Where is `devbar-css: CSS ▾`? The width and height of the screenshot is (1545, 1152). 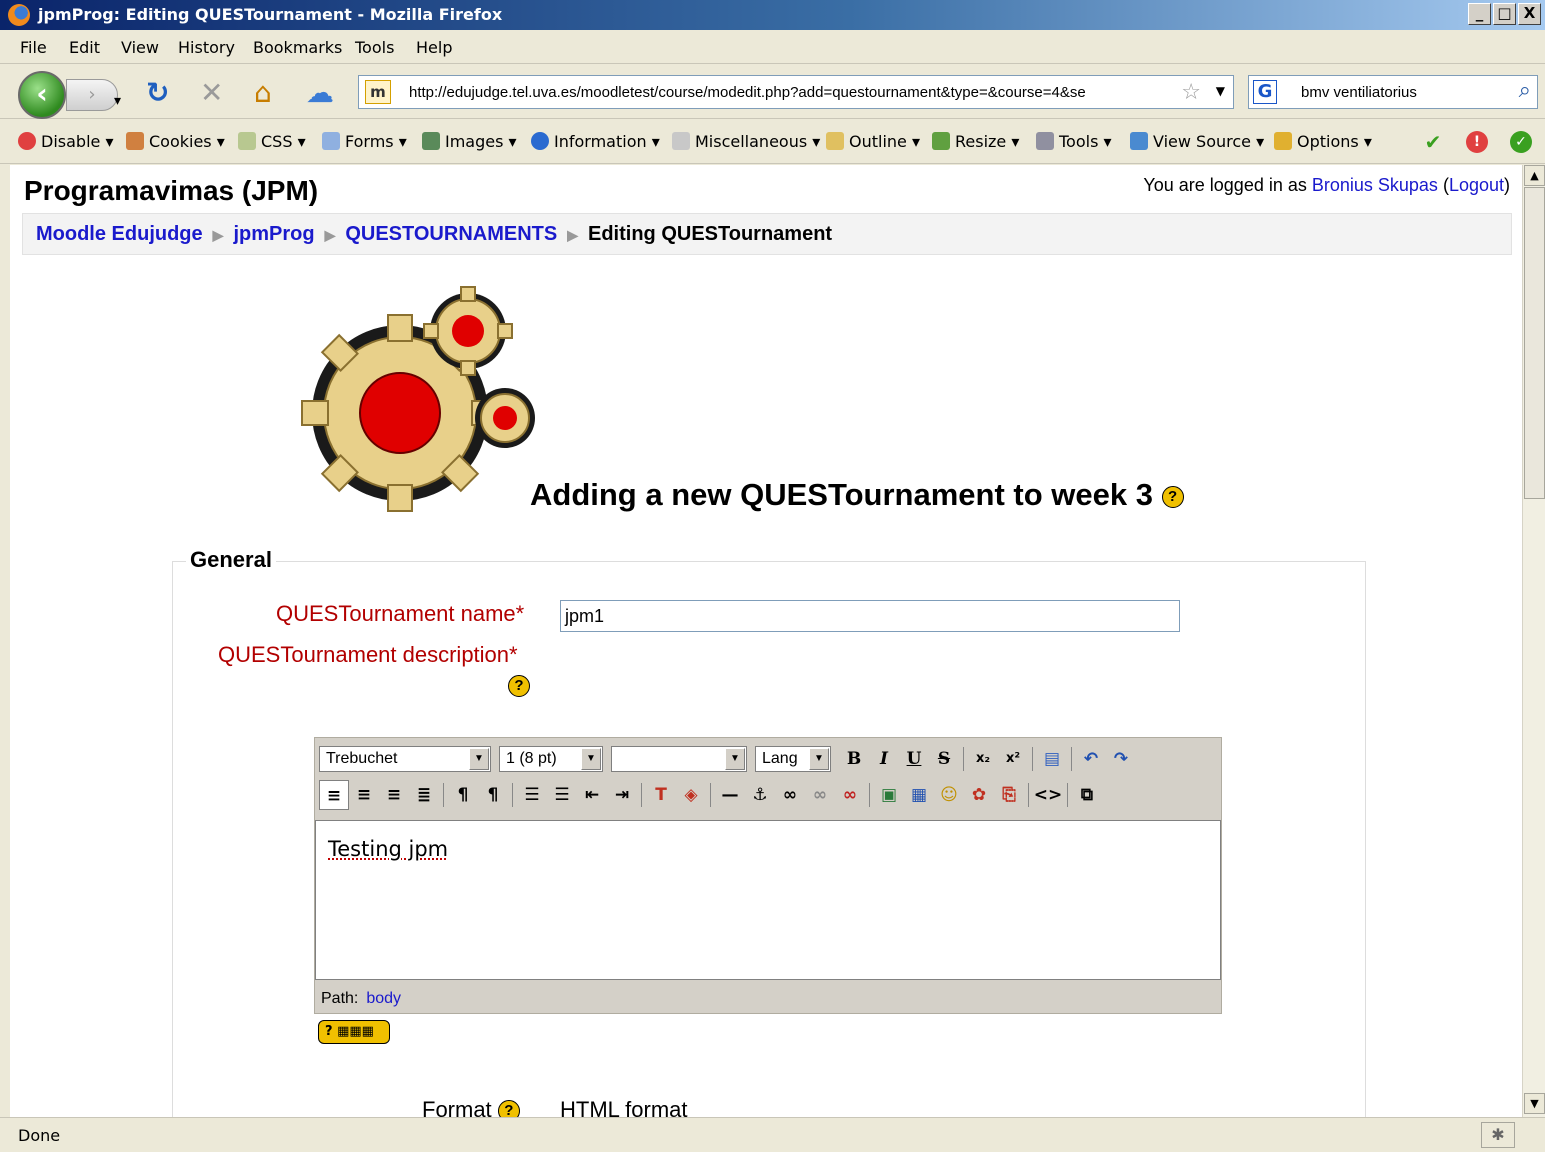
devbar-css: CSS ▾ is located at coordinates (272, 141).